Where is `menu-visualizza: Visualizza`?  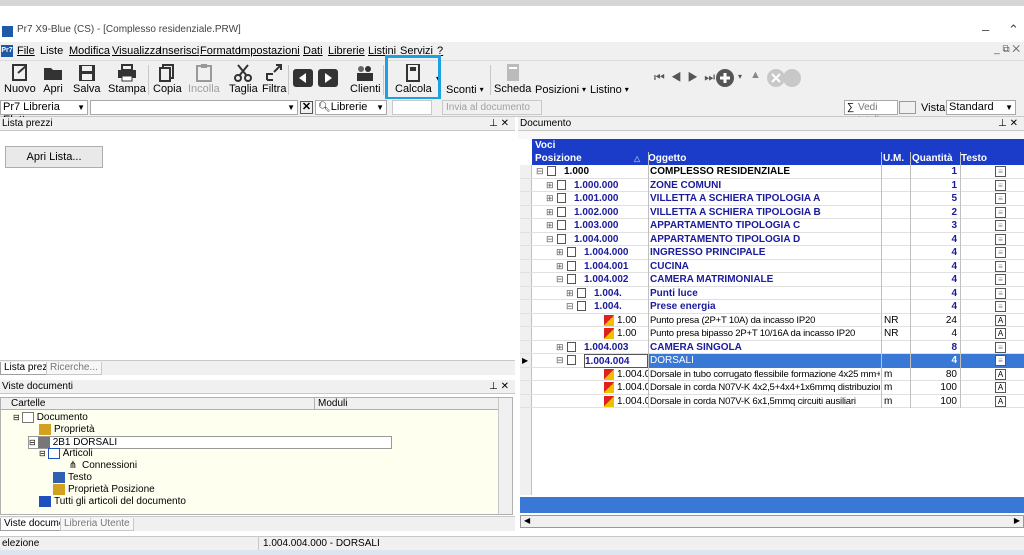
menu-visualizza: Visualizza is located at coordinates (136, 51).